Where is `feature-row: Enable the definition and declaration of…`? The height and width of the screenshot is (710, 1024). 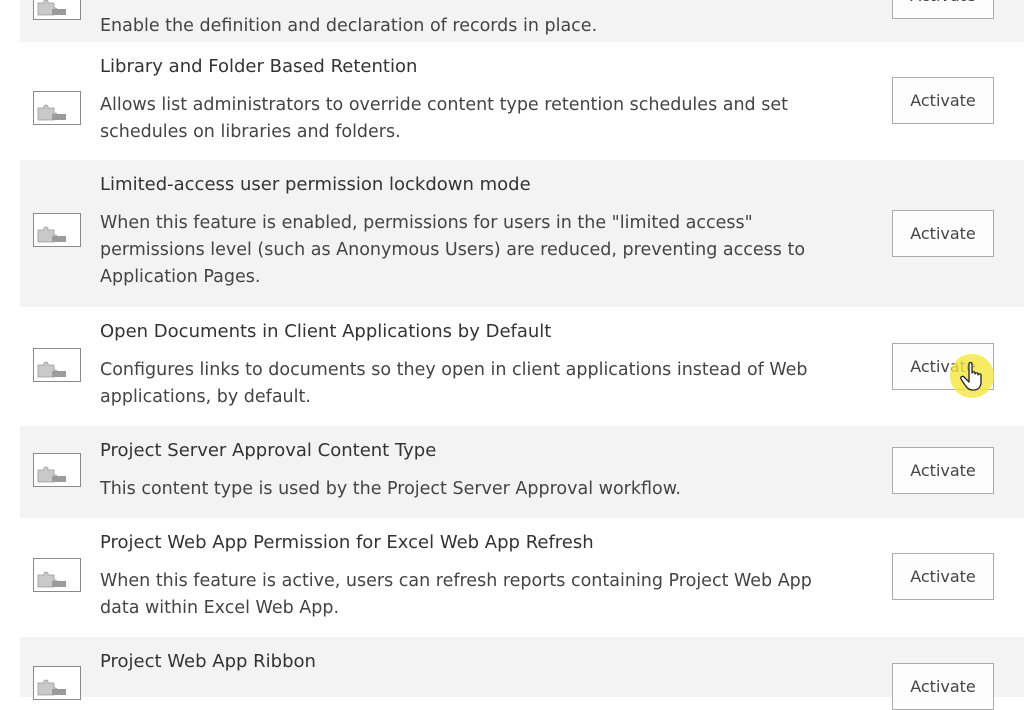
feature-row: Enable the definition and declaration of… is located at coordinates (522, 21).